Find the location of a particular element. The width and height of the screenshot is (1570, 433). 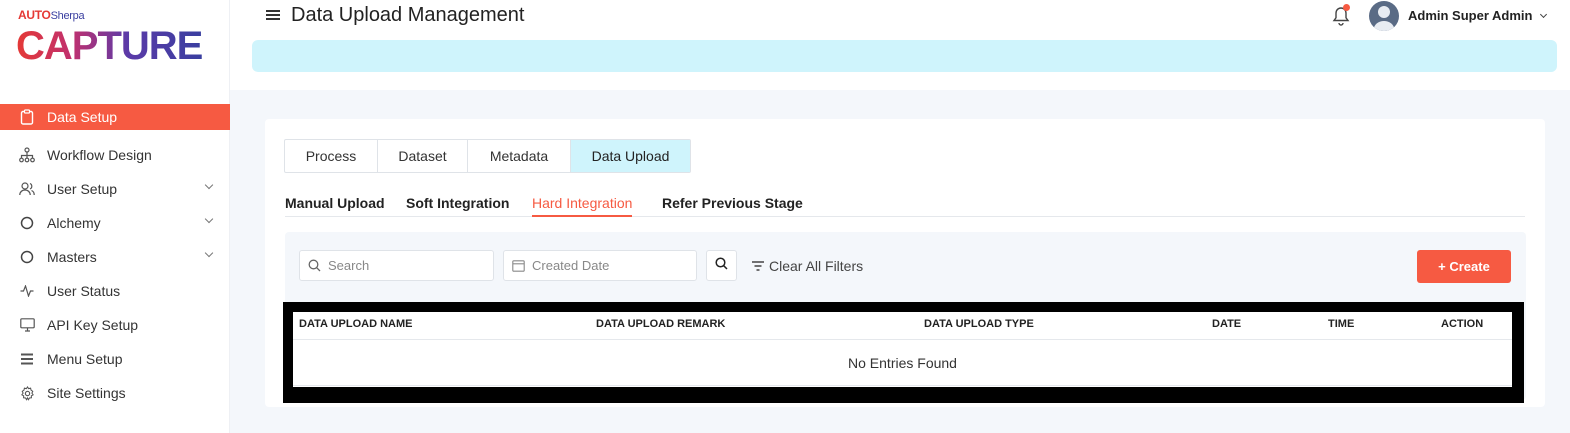

sidebar-item-menu-setup: Menu Setup is located at coordinates (115, 359).